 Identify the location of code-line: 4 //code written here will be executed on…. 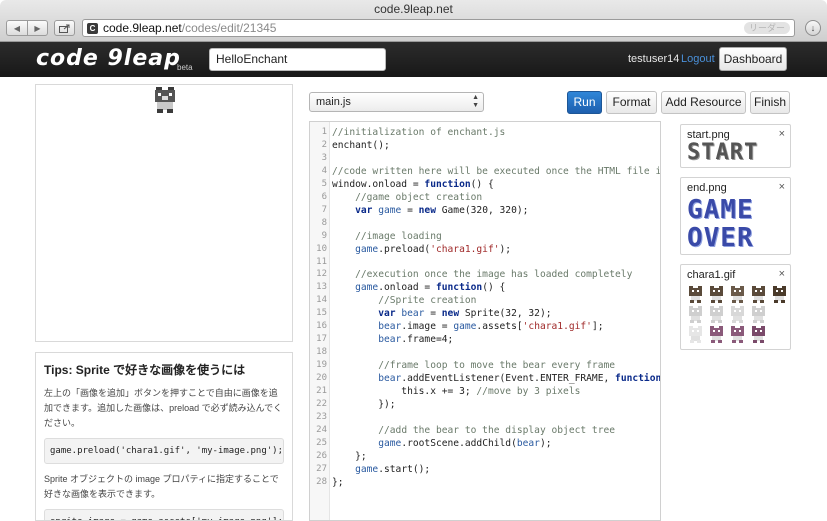
(485, 171).